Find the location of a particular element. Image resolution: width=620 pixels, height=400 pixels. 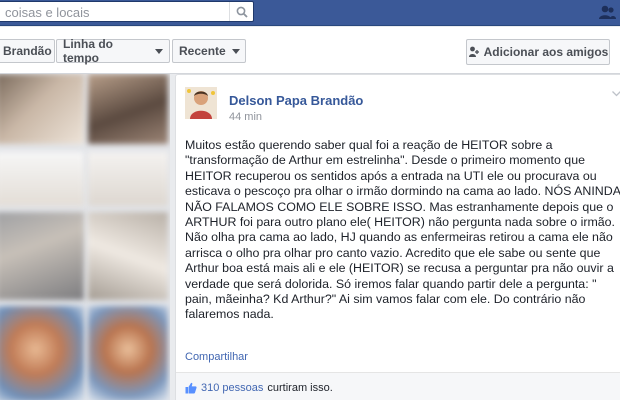

post-footer: 310 pessoas curtiram isso. is located at coordinates (398, 386).